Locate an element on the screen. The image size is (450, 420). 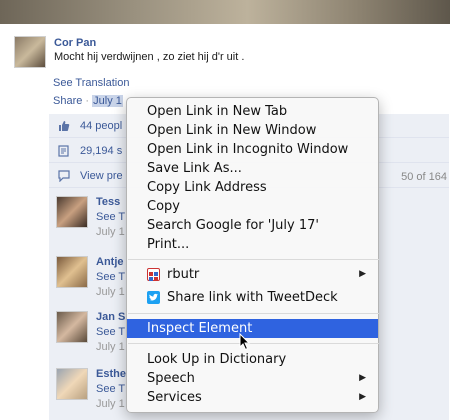
menu-item-open-link-new-tab: Open Link in New Tab is located at coordinates (252, 111).